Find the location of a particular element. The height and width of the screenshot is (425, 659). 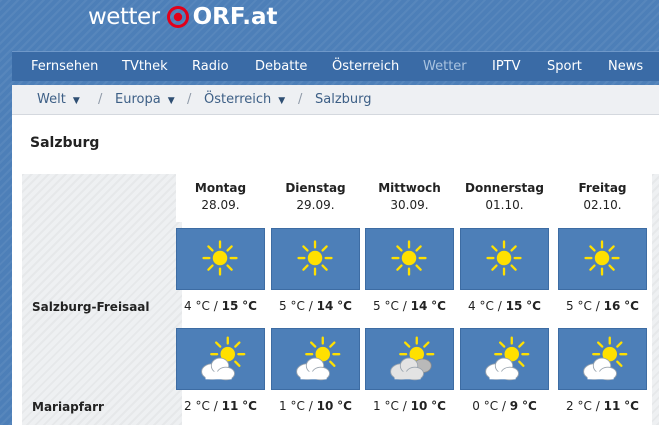

breadcrumb-item-welt: Welt ▼ is located at coordinates (58, 100).